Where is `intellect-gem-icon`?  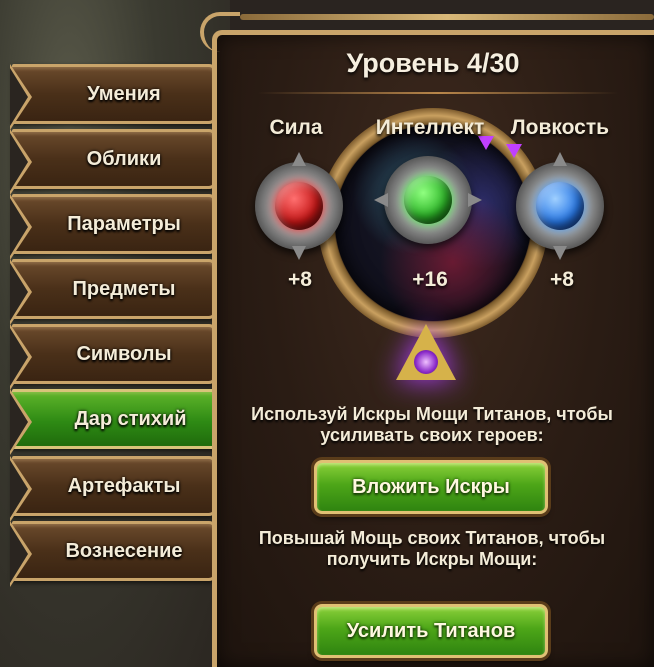
intellect-gem-icon is located at coordinates (428, 200).